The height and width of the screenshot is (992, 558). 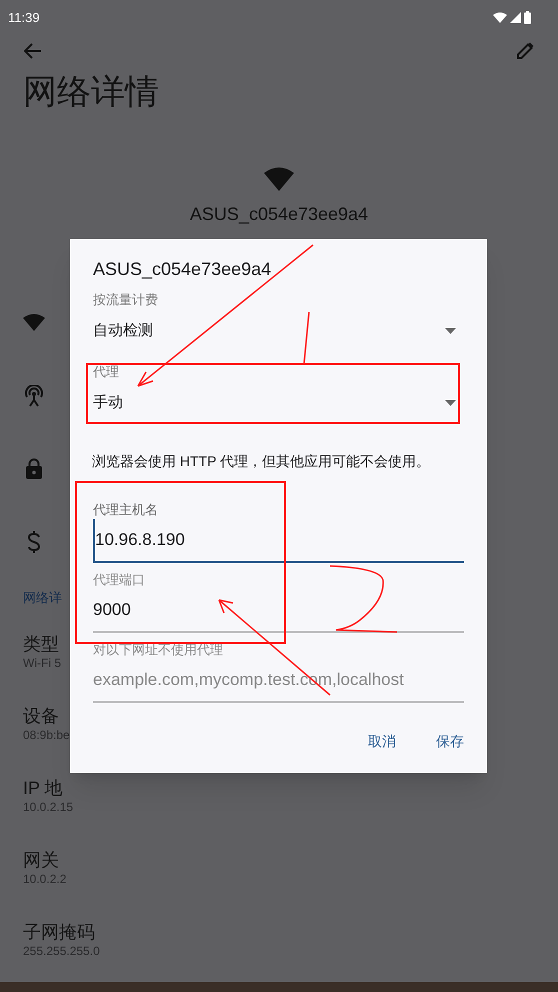 What do you see at coordinates (41, 860) in the screenshot?
I see `detail-label: 网关` at bounding box center [41, 860].